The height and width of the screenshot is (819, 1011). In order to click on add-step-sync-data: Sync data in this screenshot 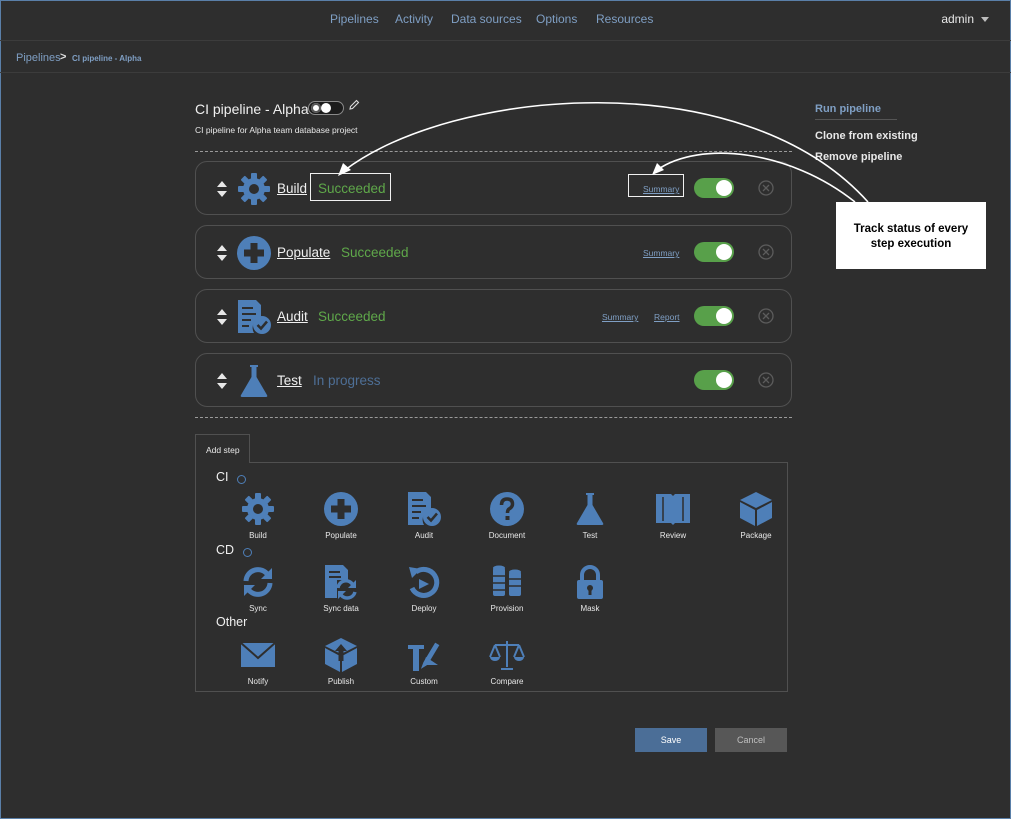, I will do `click(341, 592)`.